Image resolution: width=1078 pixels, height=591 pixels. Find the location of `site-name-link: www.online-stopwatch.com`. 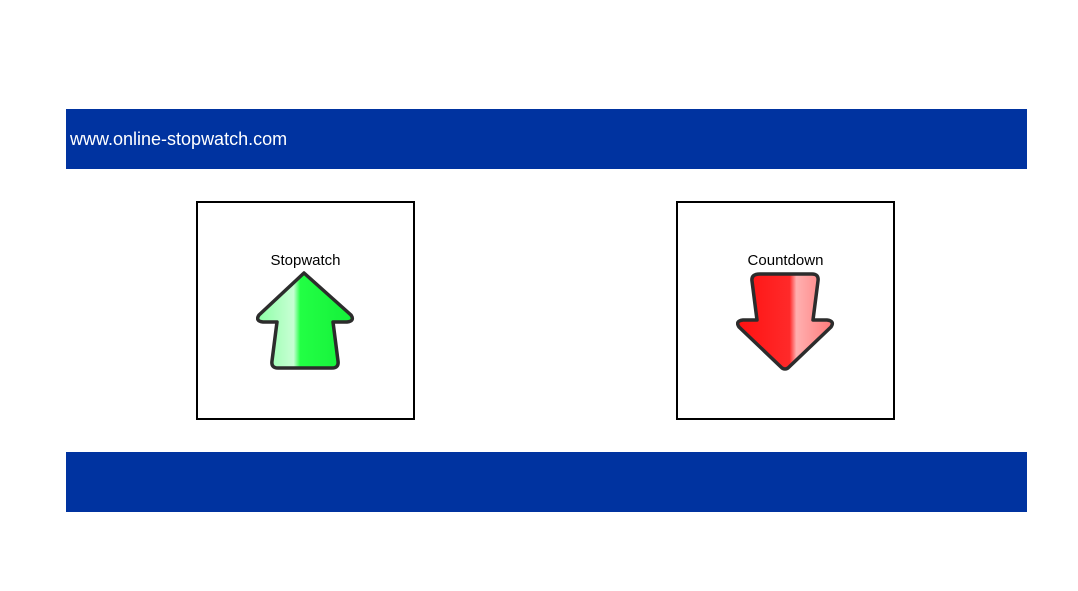

site-name-link: www.online-stopwatch.com is located at coordinates (178, 139).